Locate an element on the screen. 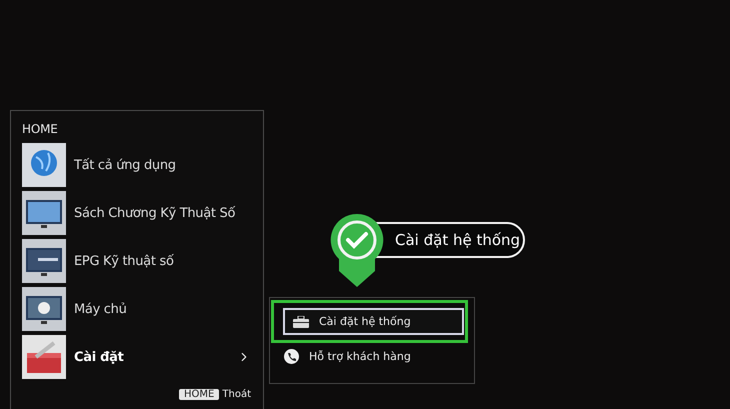 This screenshot has height=409, width=730. menu-item: Cài đặt is located at coordinates (151, 357).